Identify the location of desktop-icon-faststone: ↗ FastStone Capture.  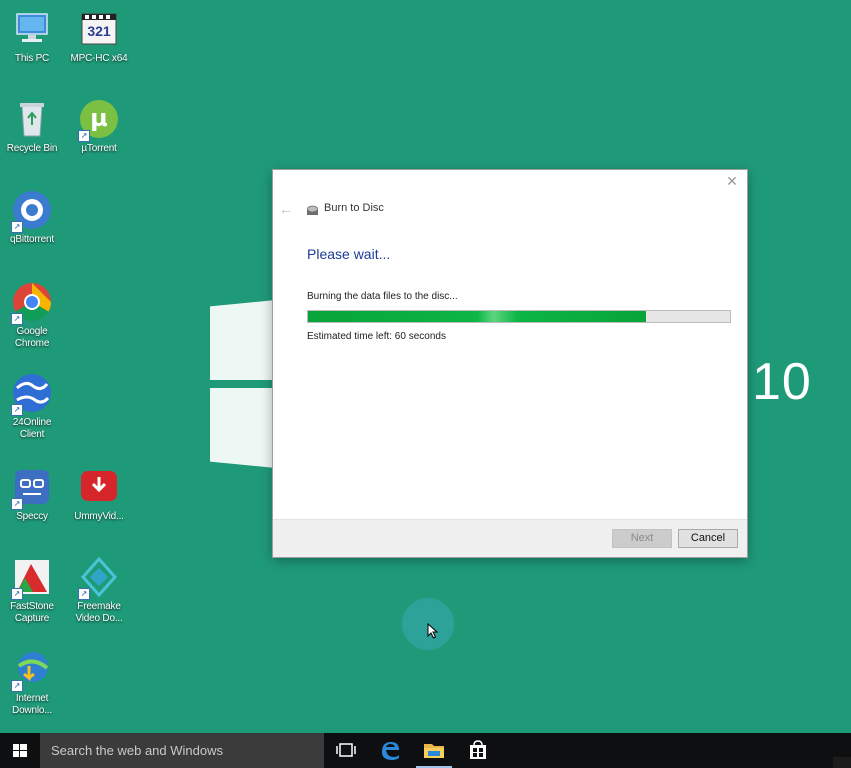
(32, 590).